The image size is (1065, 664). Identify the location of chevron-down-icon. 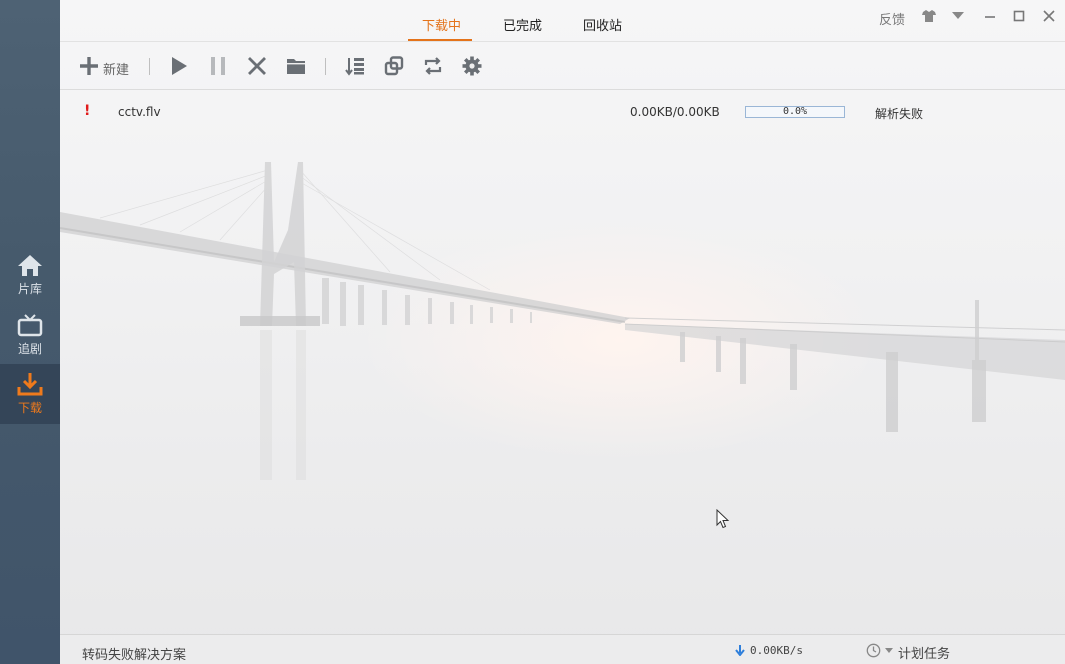
(889, 650).